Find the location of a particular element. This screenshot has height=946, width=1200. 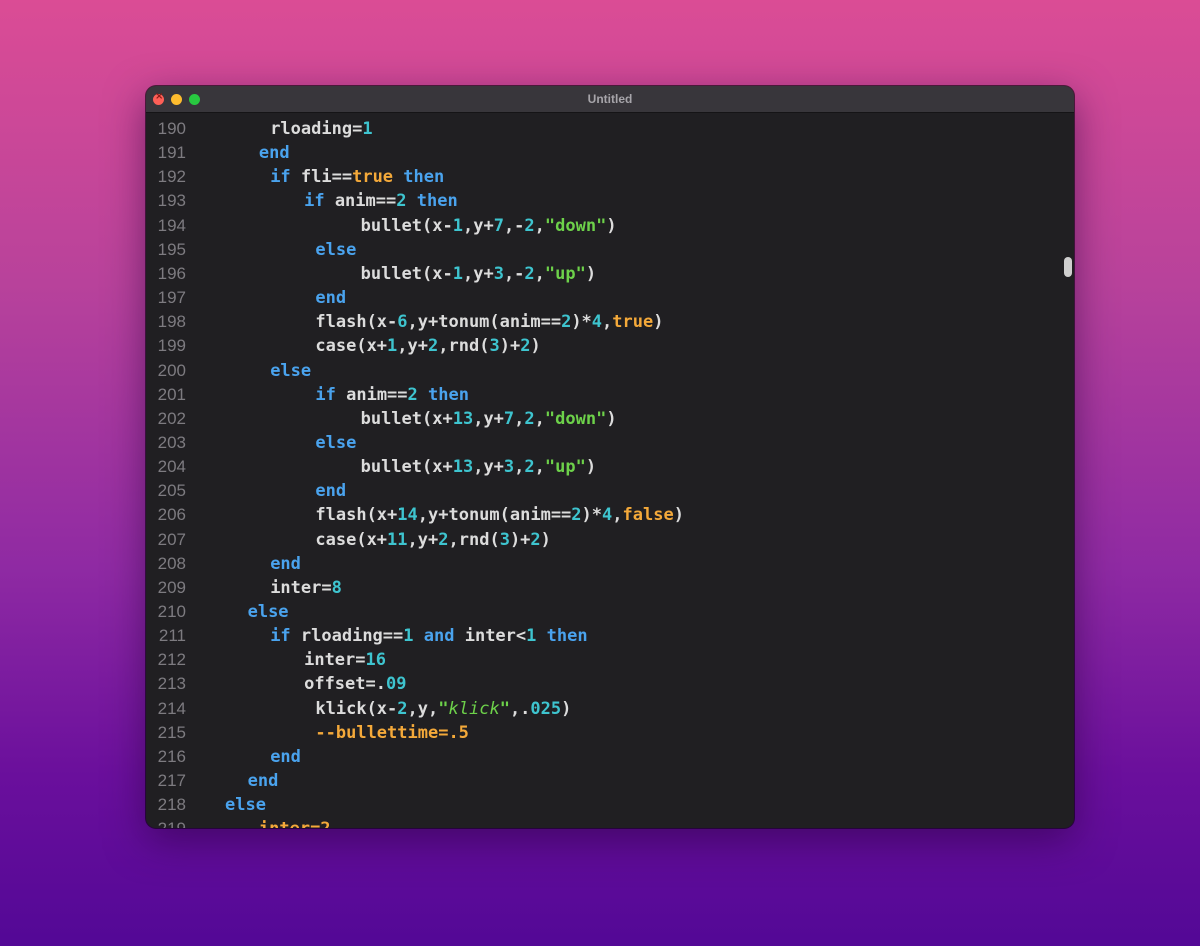

code-token: flash(x+ is located at coordinates (356, 515).